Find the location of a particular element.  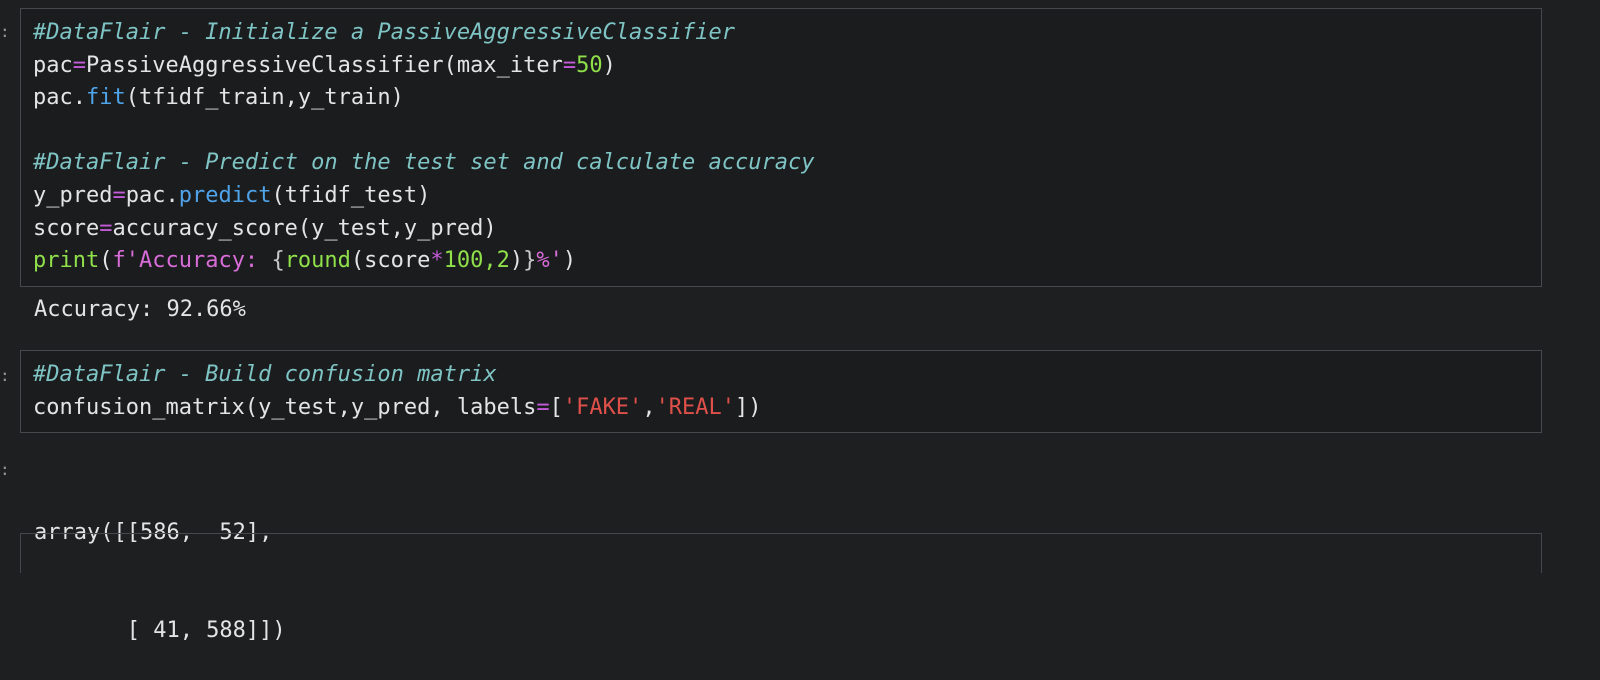

code-method: predict is located at coordinates (225, 195).